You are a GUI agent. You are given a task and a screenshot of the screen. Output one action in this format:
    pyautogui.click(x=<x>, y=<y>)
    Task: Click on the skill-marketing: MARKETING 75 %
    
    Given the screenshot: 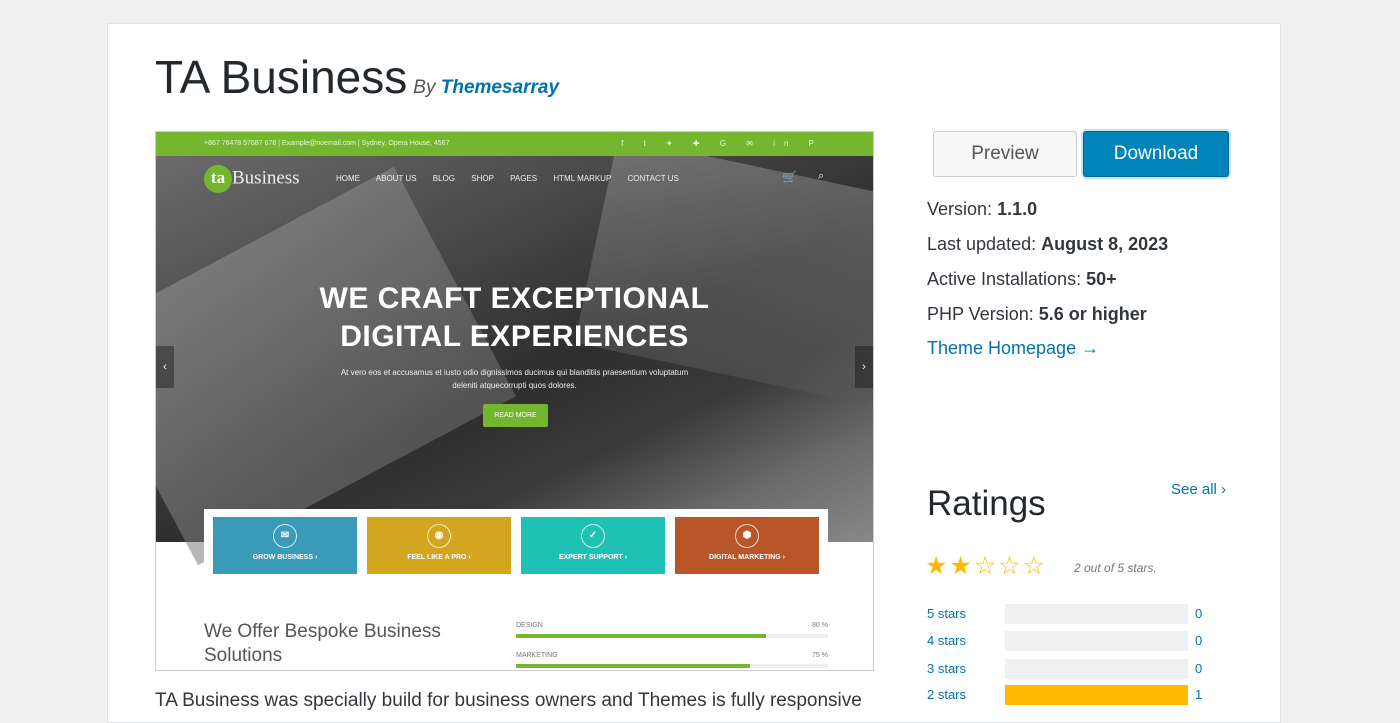 What is the action you would take?
    pyautogui.click(x=672, y=660)
    